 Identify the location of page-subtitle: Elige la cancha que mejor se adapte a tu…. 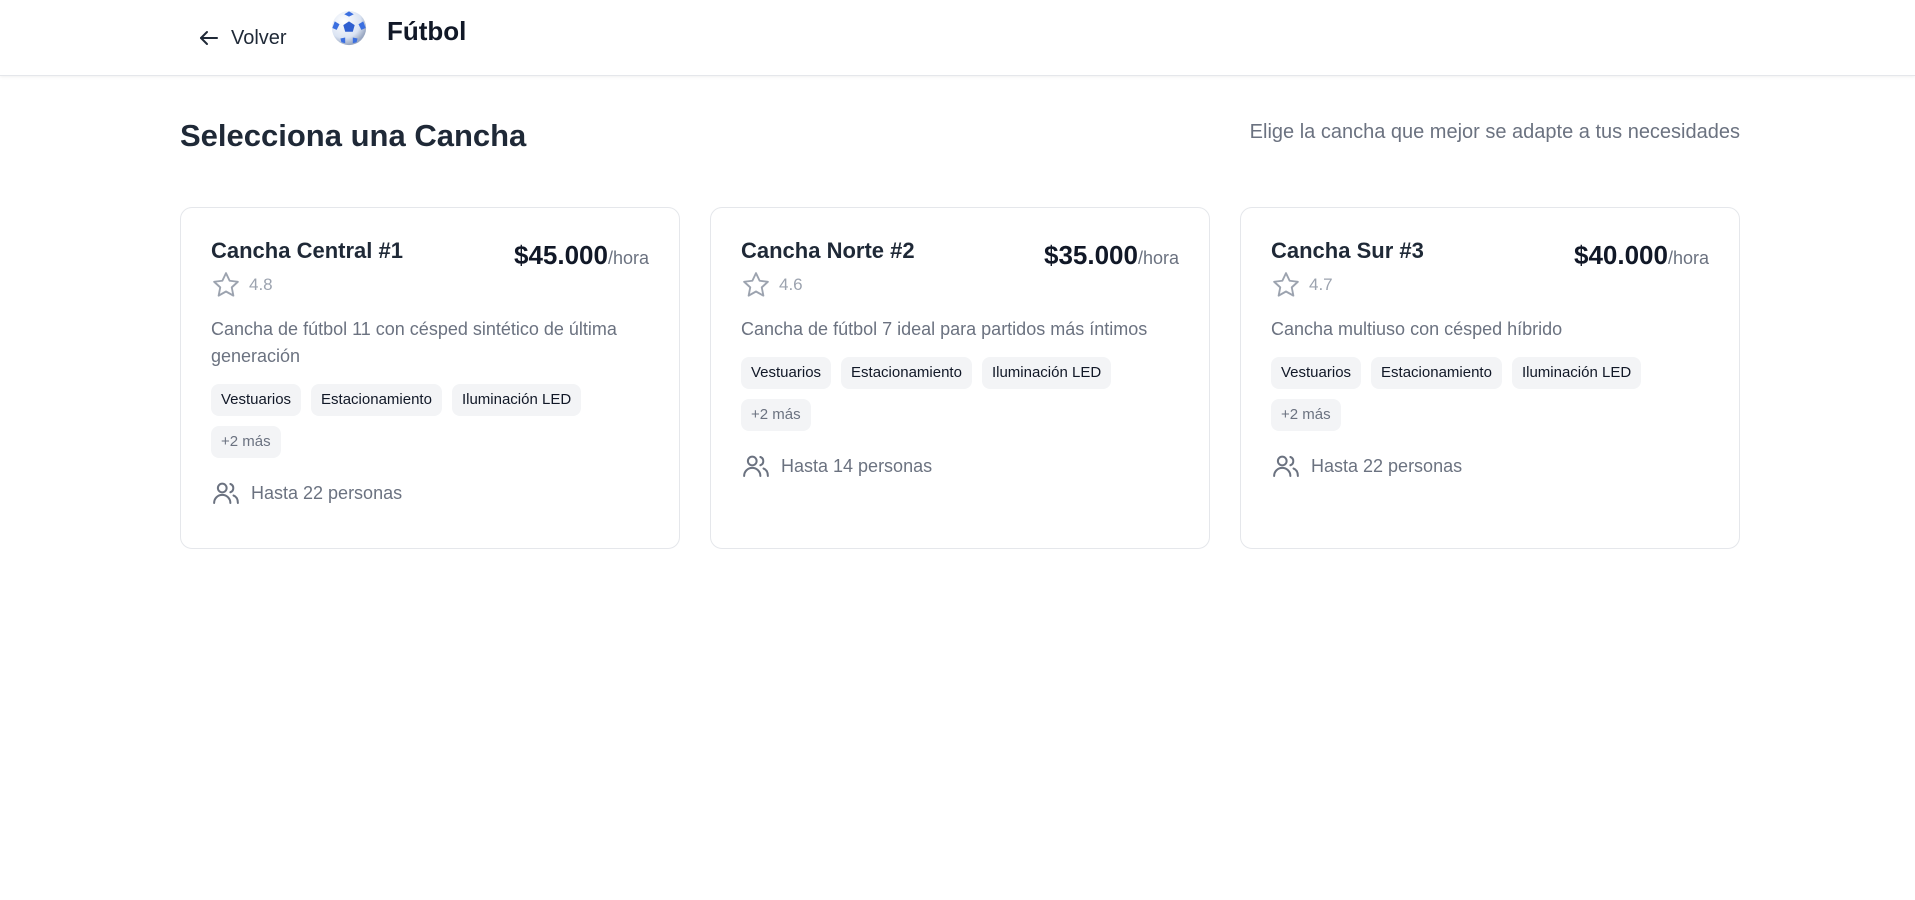
(1494, 132).